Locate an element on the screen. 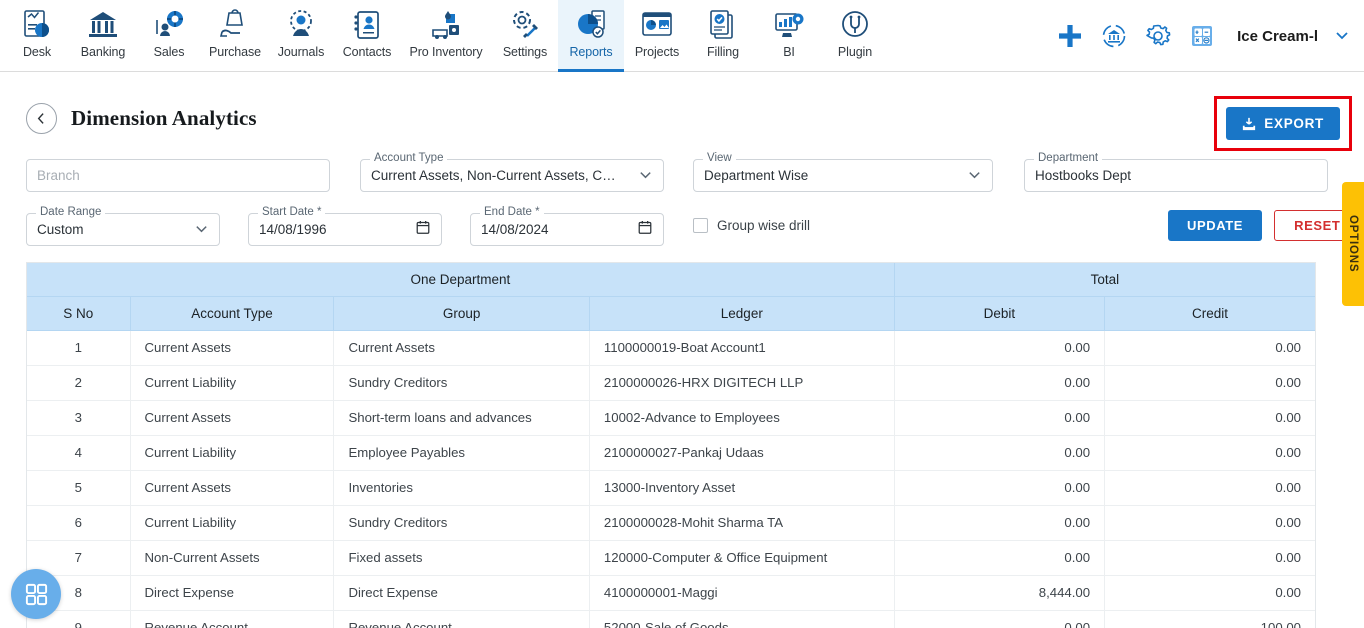  apps-grid-fab is located at coordinates (36, 594).